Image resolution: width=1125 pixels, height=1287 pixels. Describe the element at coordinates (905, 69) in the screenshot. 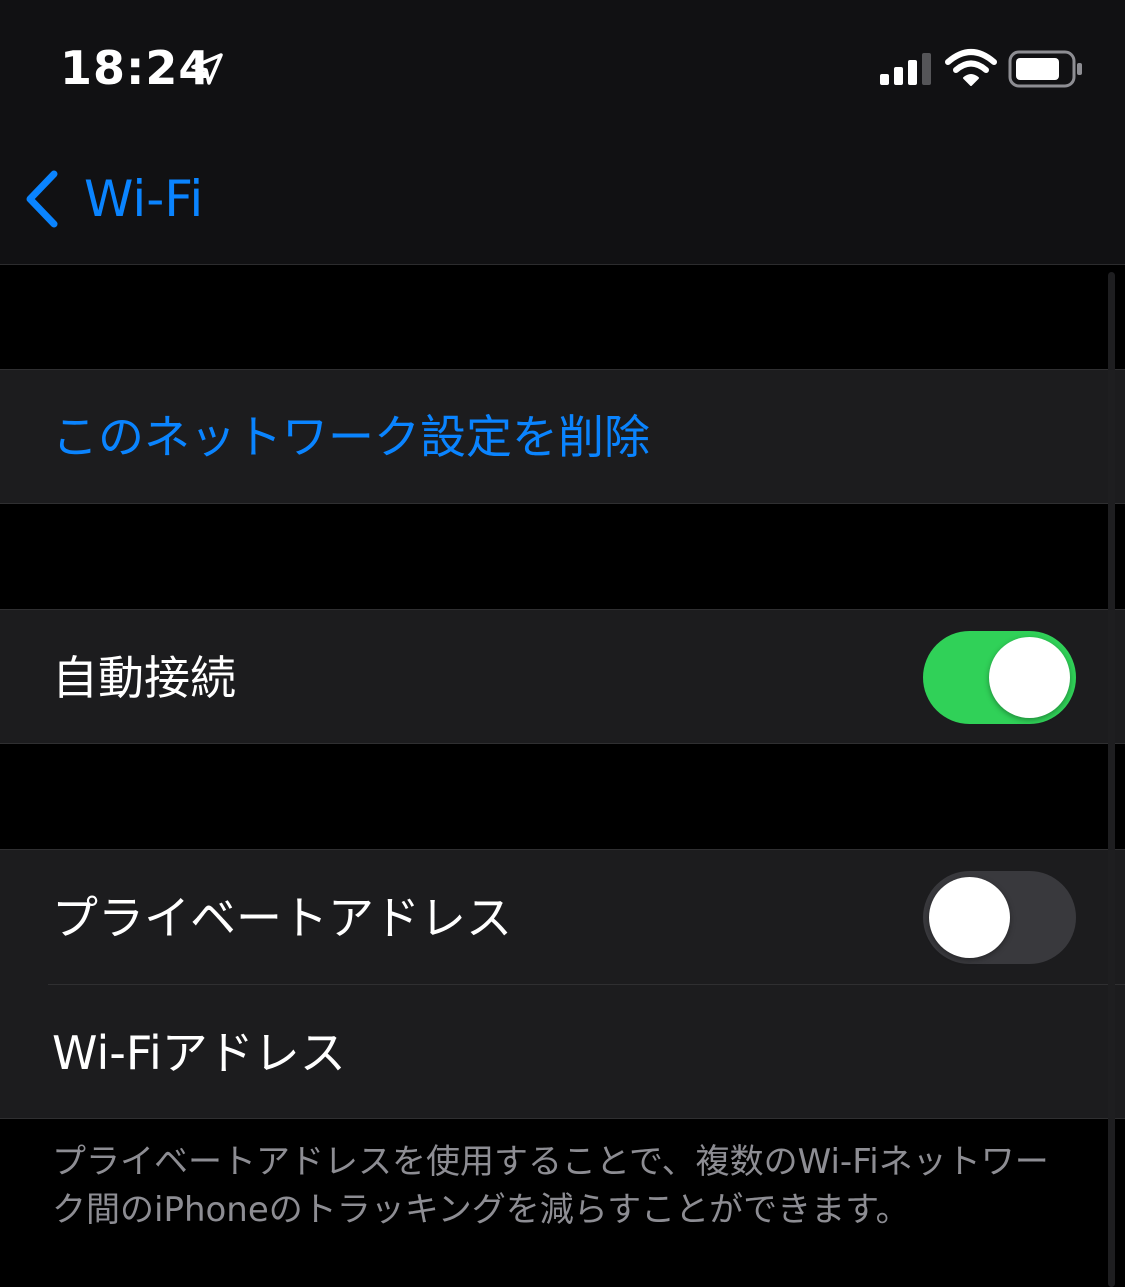

I see `cellular-signal-icon` at that location.